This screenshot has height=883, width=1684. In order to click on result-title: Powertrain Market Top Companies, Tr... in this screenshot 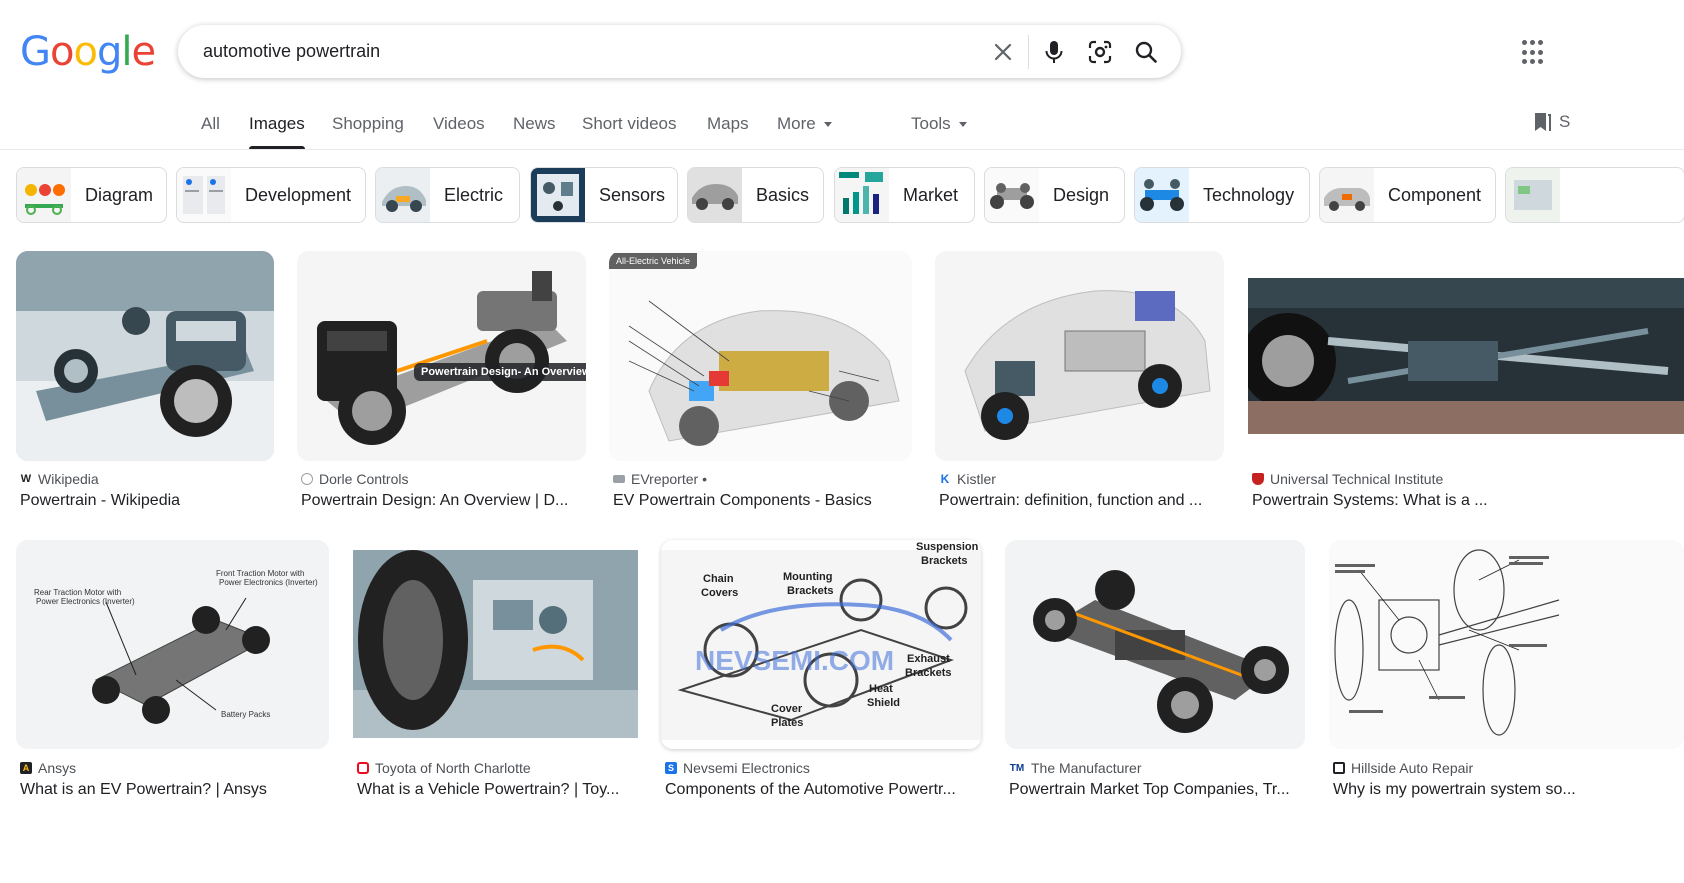, I will do `click(1157, 790)`.